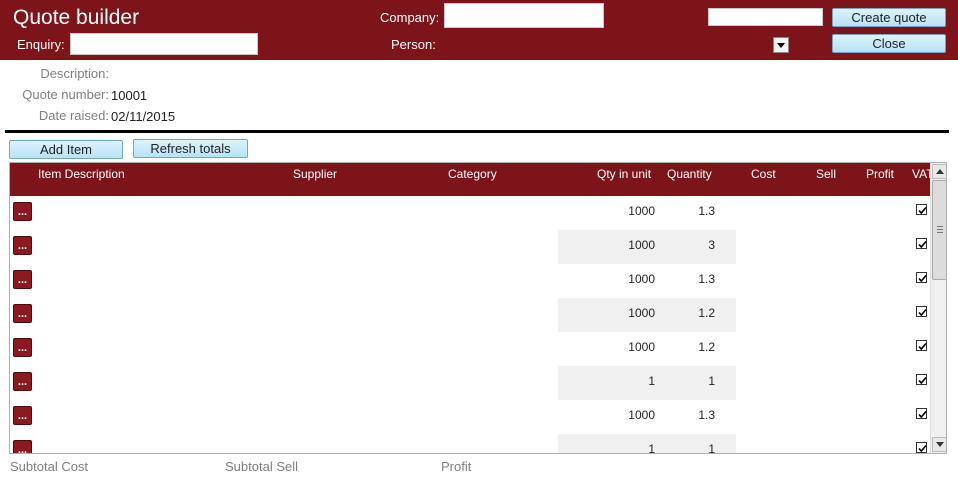 This screenshot has height=482, width=958. Describe the element at coordinates (41, 44) in the screenshot. I see `enquiry-label: Enquiry:` at that location.